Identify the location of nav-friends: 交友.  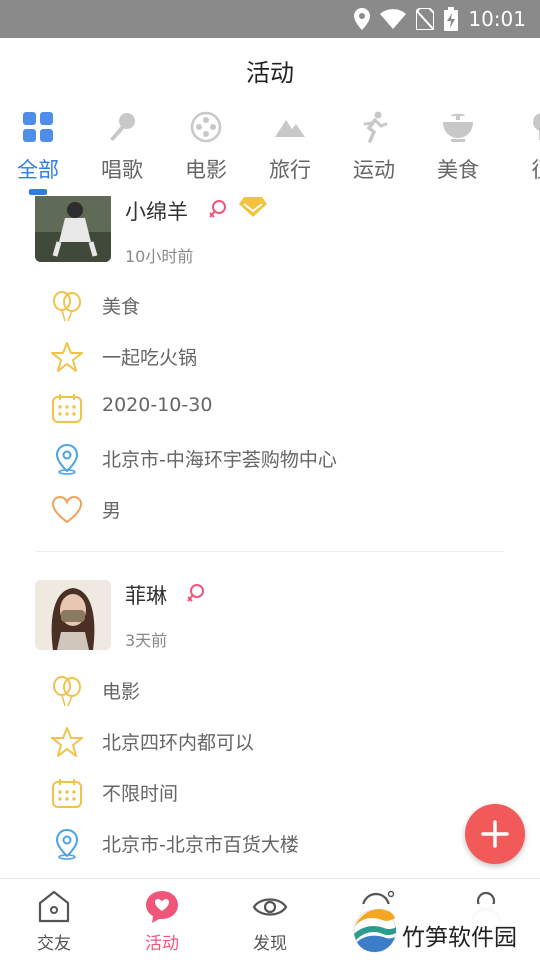
(54, 919).